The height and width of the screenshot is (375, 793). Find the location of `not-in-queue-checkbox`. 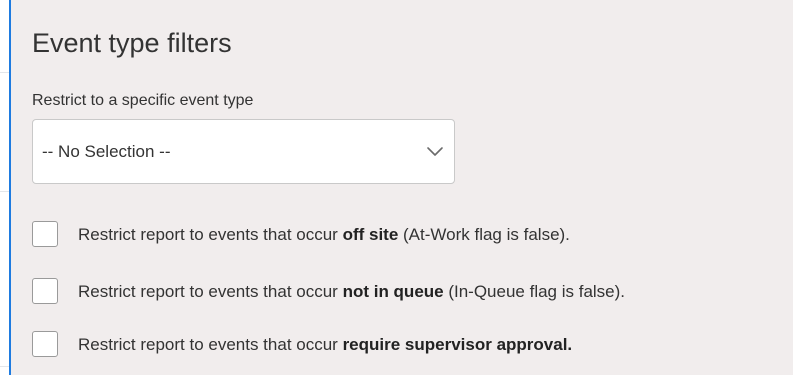

not-in-queue-checkbox is located at coordinates (45, 291).